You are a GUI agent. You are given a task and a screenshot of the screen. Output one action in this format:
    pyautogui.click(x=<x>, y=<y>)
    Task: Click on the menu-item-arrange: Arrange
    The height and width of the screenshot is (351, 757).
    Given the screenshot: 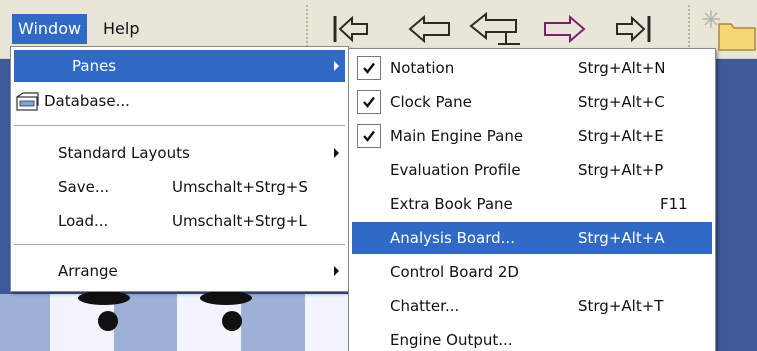 What is the action you would take?
    pyautogui.click(x=179, y=271)
    